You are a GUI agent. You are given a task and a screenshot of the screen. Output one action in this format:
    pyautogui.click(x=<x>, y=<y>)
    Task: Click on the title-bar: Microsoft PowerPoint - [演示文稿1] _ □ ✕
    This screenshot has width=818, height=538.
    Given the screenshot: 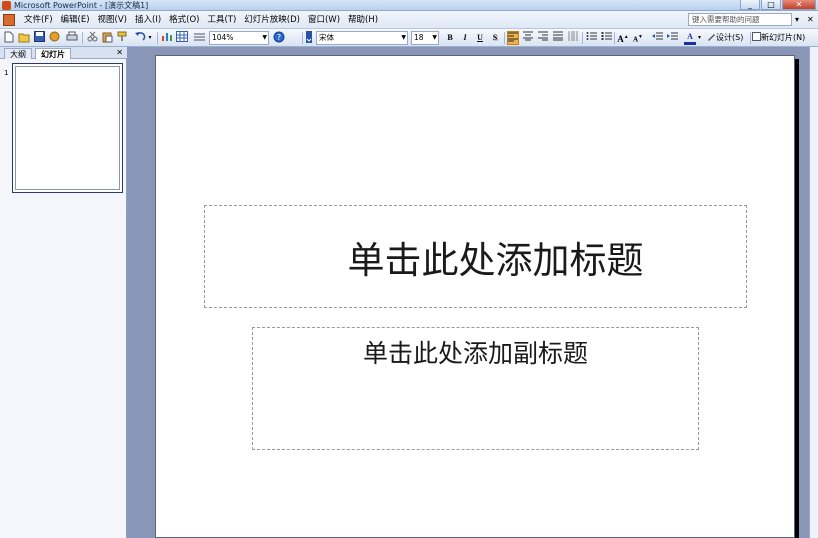 What is the action you would take?
    pyautogui.click(x=409, y=5)
    